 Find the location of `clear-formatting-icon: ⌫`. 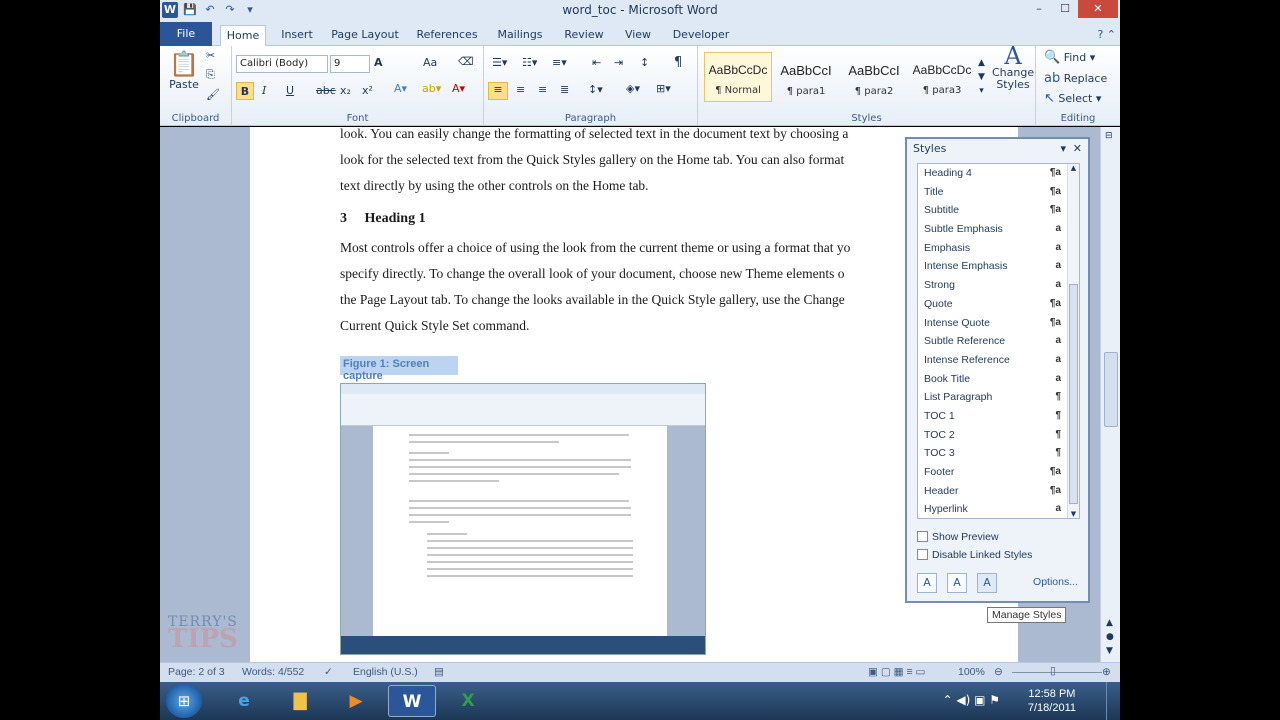

clear-formatting-icon: ⌫ is located at coordinates (466, 61).